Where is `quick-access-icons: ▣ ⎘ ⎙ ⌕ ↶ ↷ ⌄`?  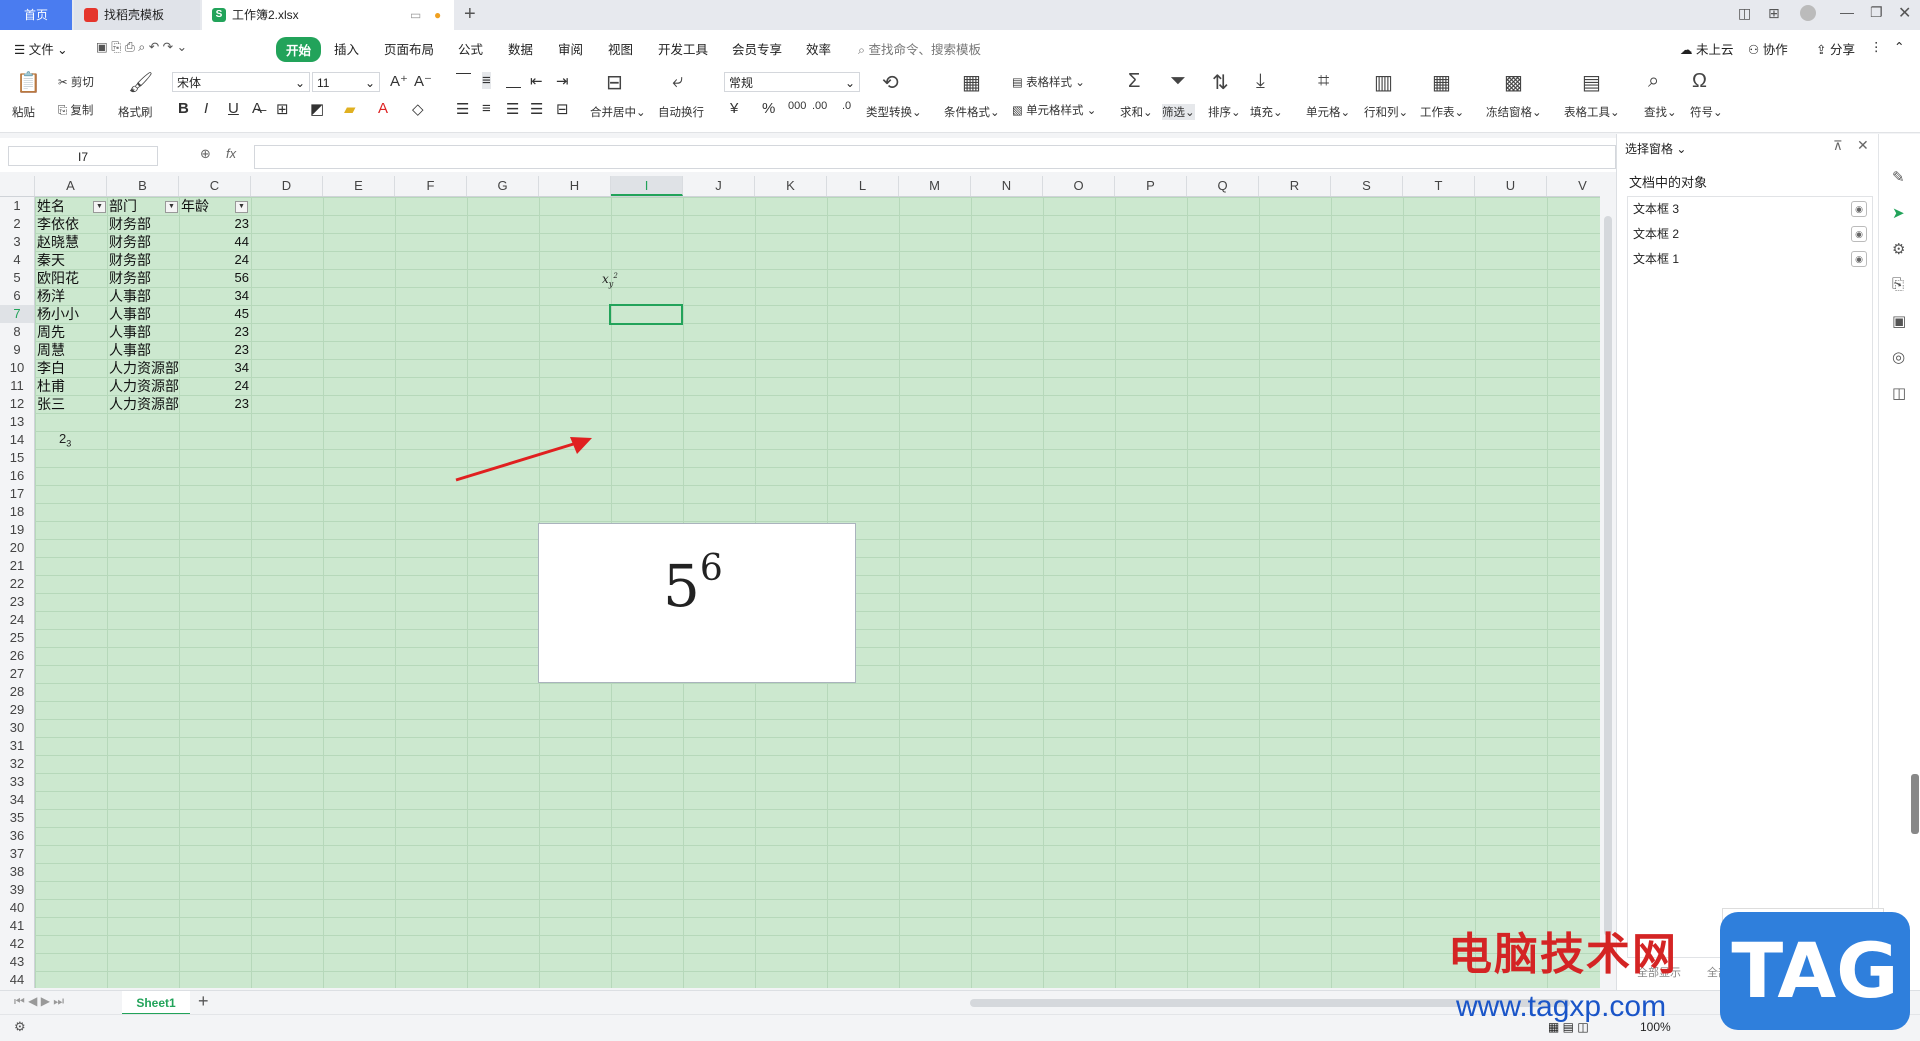
quick-access-icons: ▣ ⎘ ⎙ ⌕ ↶ ↷ ⌄ is located at coordinates (141, 47).